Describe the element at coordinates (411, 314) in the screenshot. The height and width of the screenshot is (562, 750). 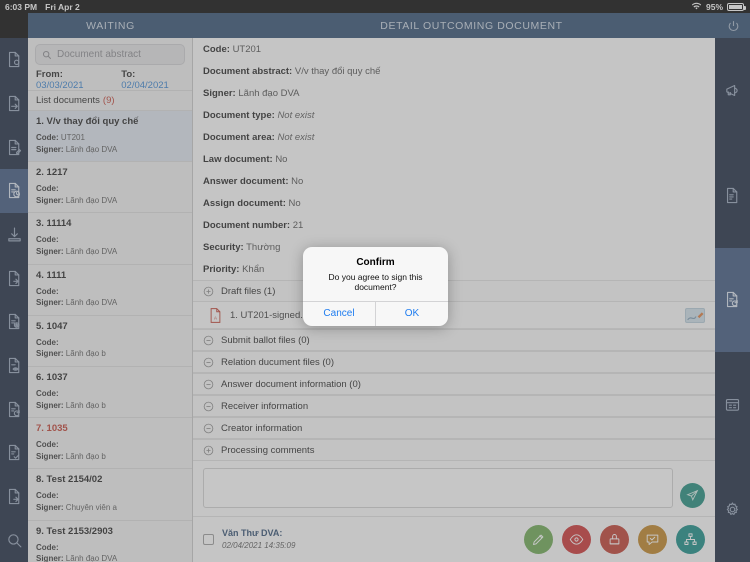
I see `ok-button: OK` at that location.